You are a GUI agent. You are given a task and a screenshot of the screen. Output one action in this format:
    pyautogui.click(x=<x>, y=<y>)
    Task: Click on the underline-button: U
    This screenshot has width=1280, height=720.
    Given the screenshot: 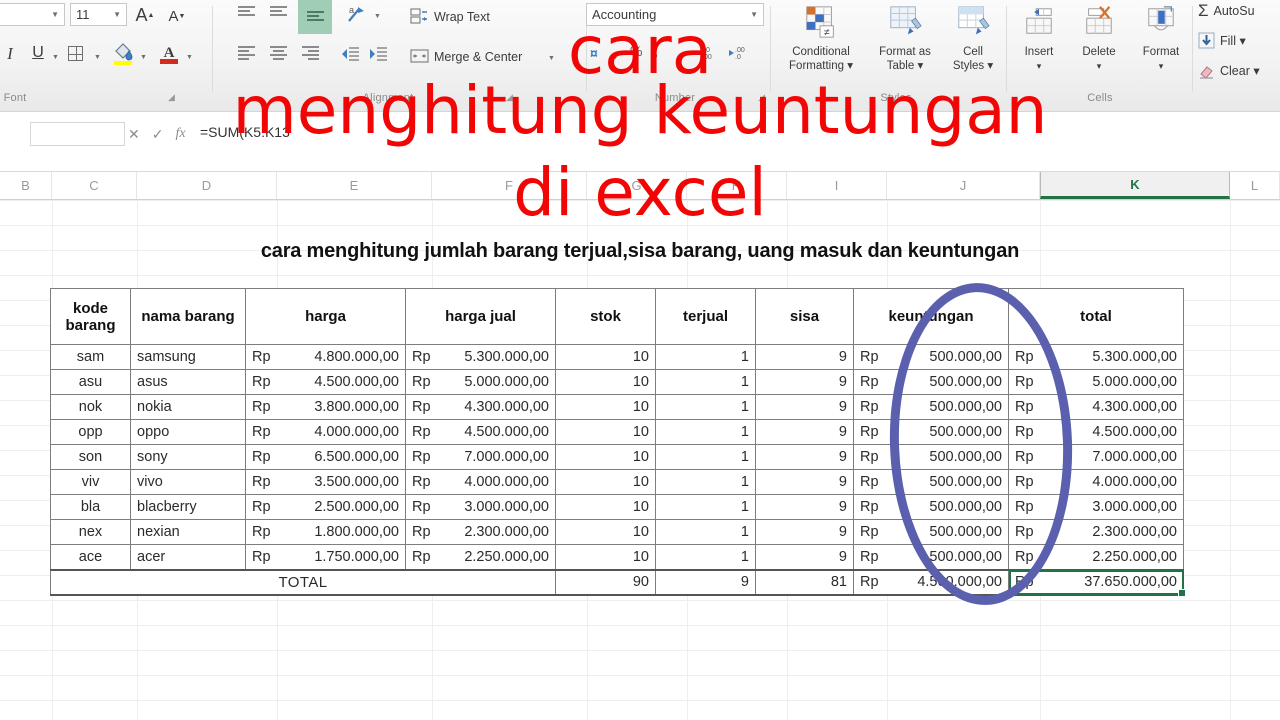 What is the action you would take?
    pyautogui.click(x=38, y=53)
    